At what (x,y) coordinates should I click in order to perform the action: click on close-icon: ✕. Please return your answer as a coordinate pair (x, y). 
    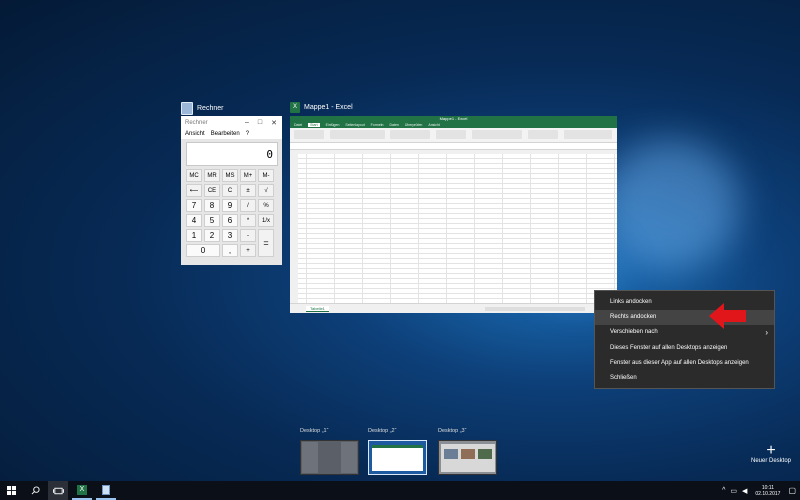
    Looking at the image, I should click on (274, 123).